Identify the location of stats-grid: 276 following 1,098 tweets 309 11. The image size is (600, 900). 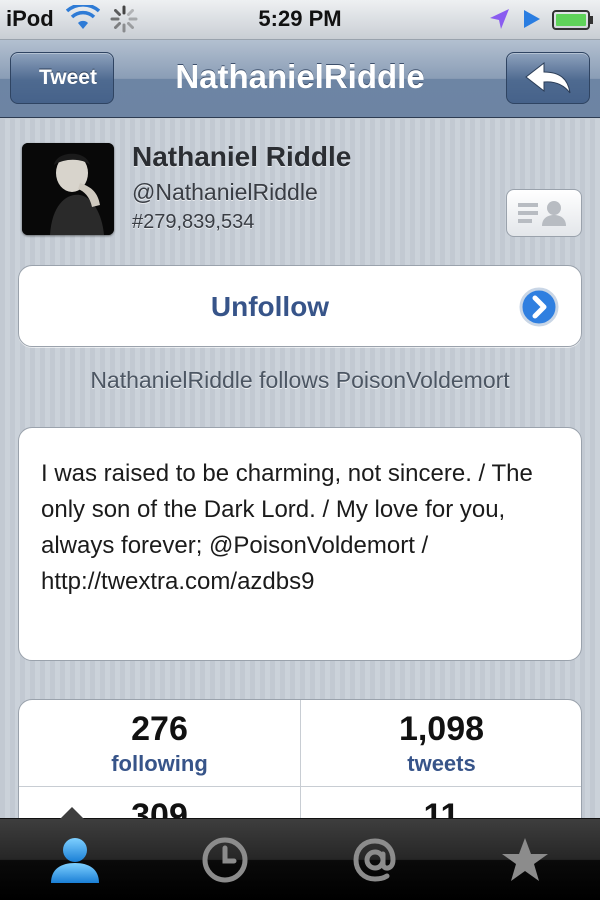
(300, 759).